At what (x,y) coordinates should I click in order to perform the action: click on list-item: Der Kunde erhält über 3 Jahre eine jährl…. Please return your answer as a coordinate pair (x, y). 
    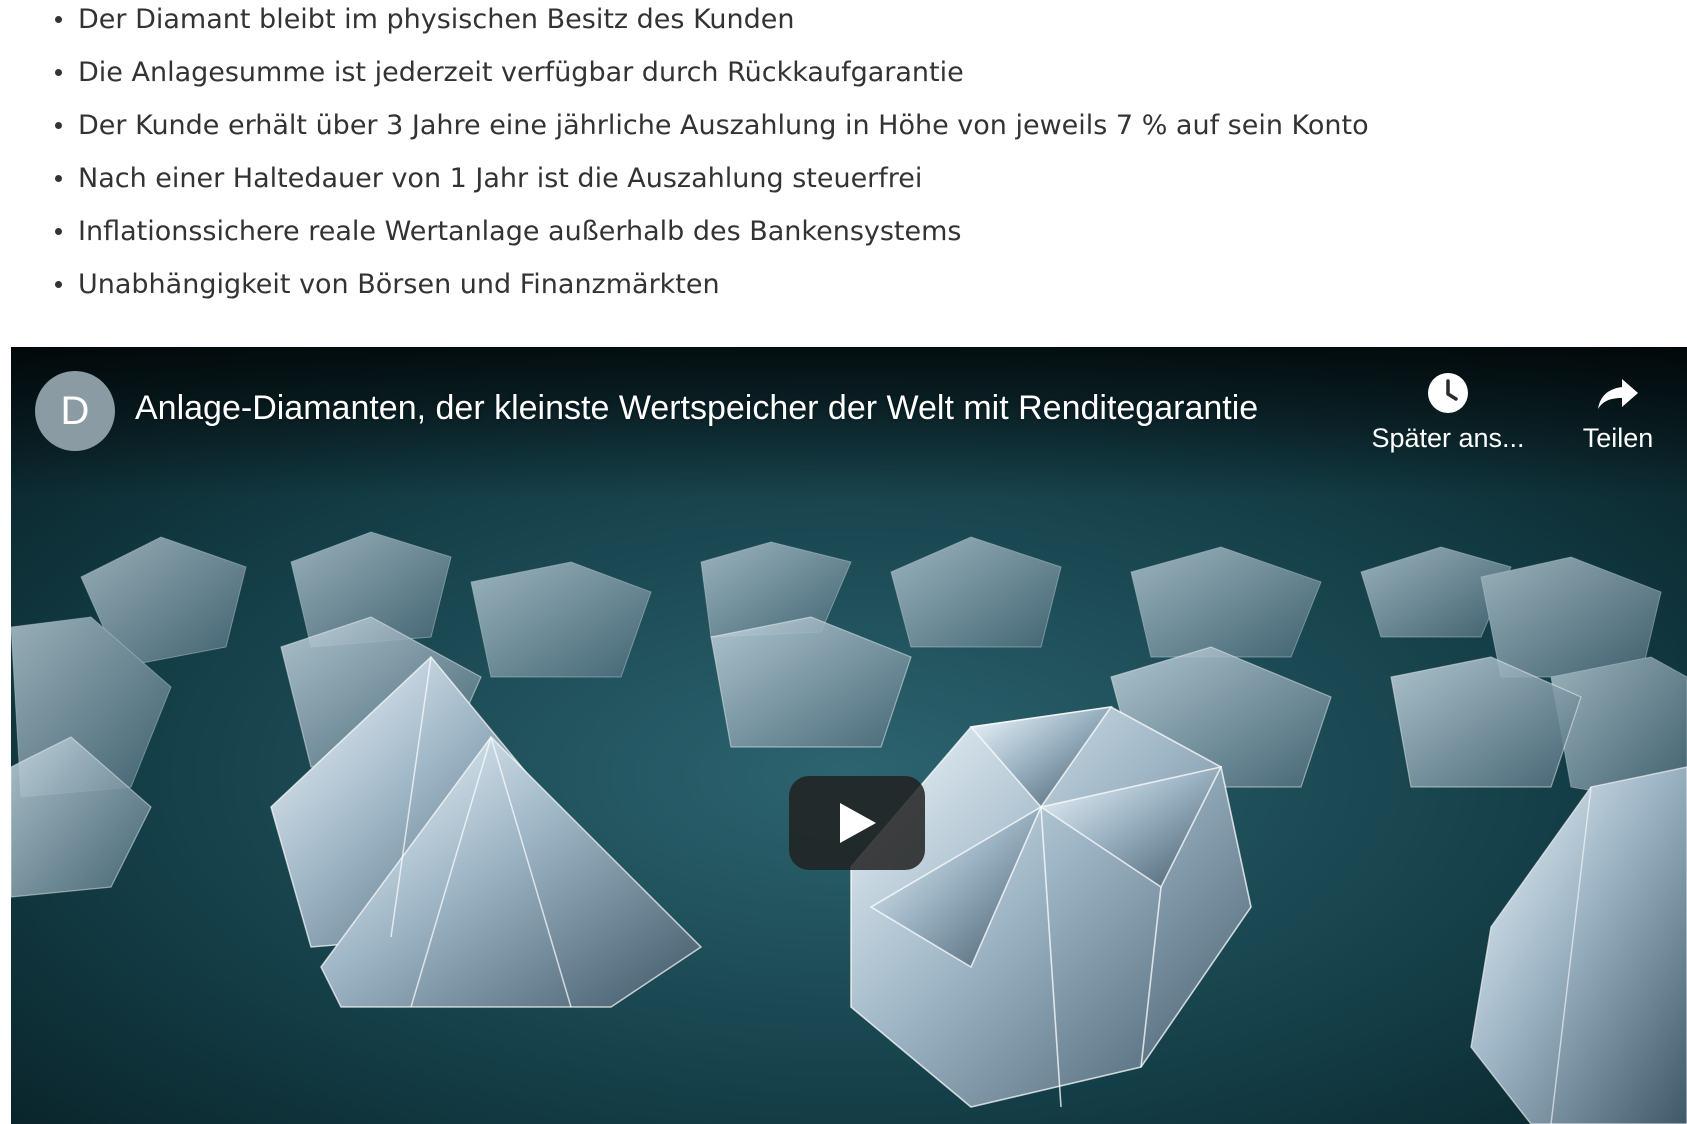
    Looking at the image, I should click on (843, 132).